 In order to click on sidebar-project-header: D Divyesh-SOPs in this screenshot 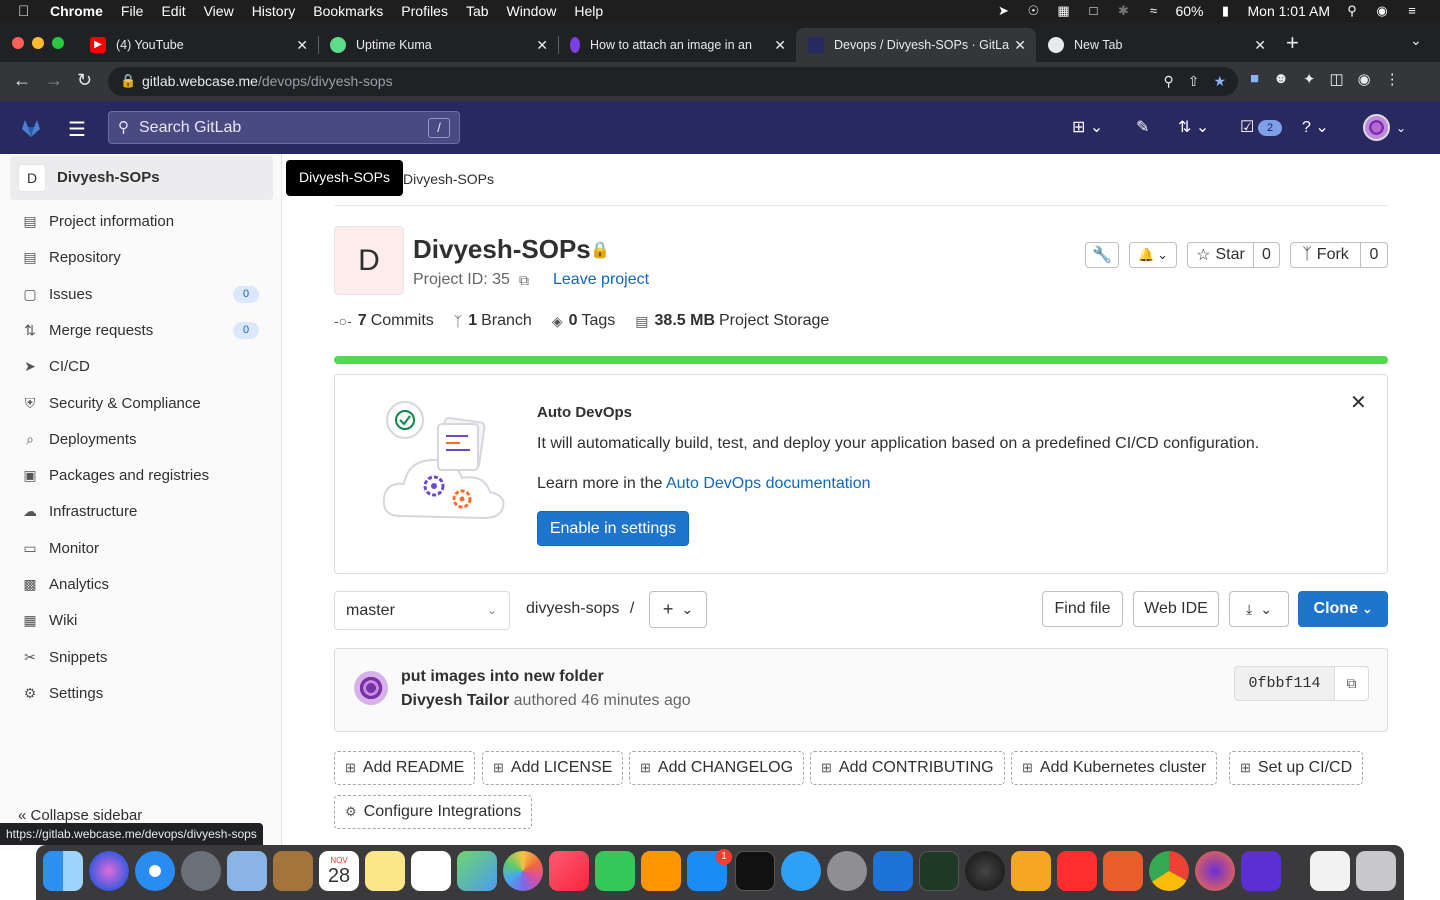, I will do `click(141, 178)`.